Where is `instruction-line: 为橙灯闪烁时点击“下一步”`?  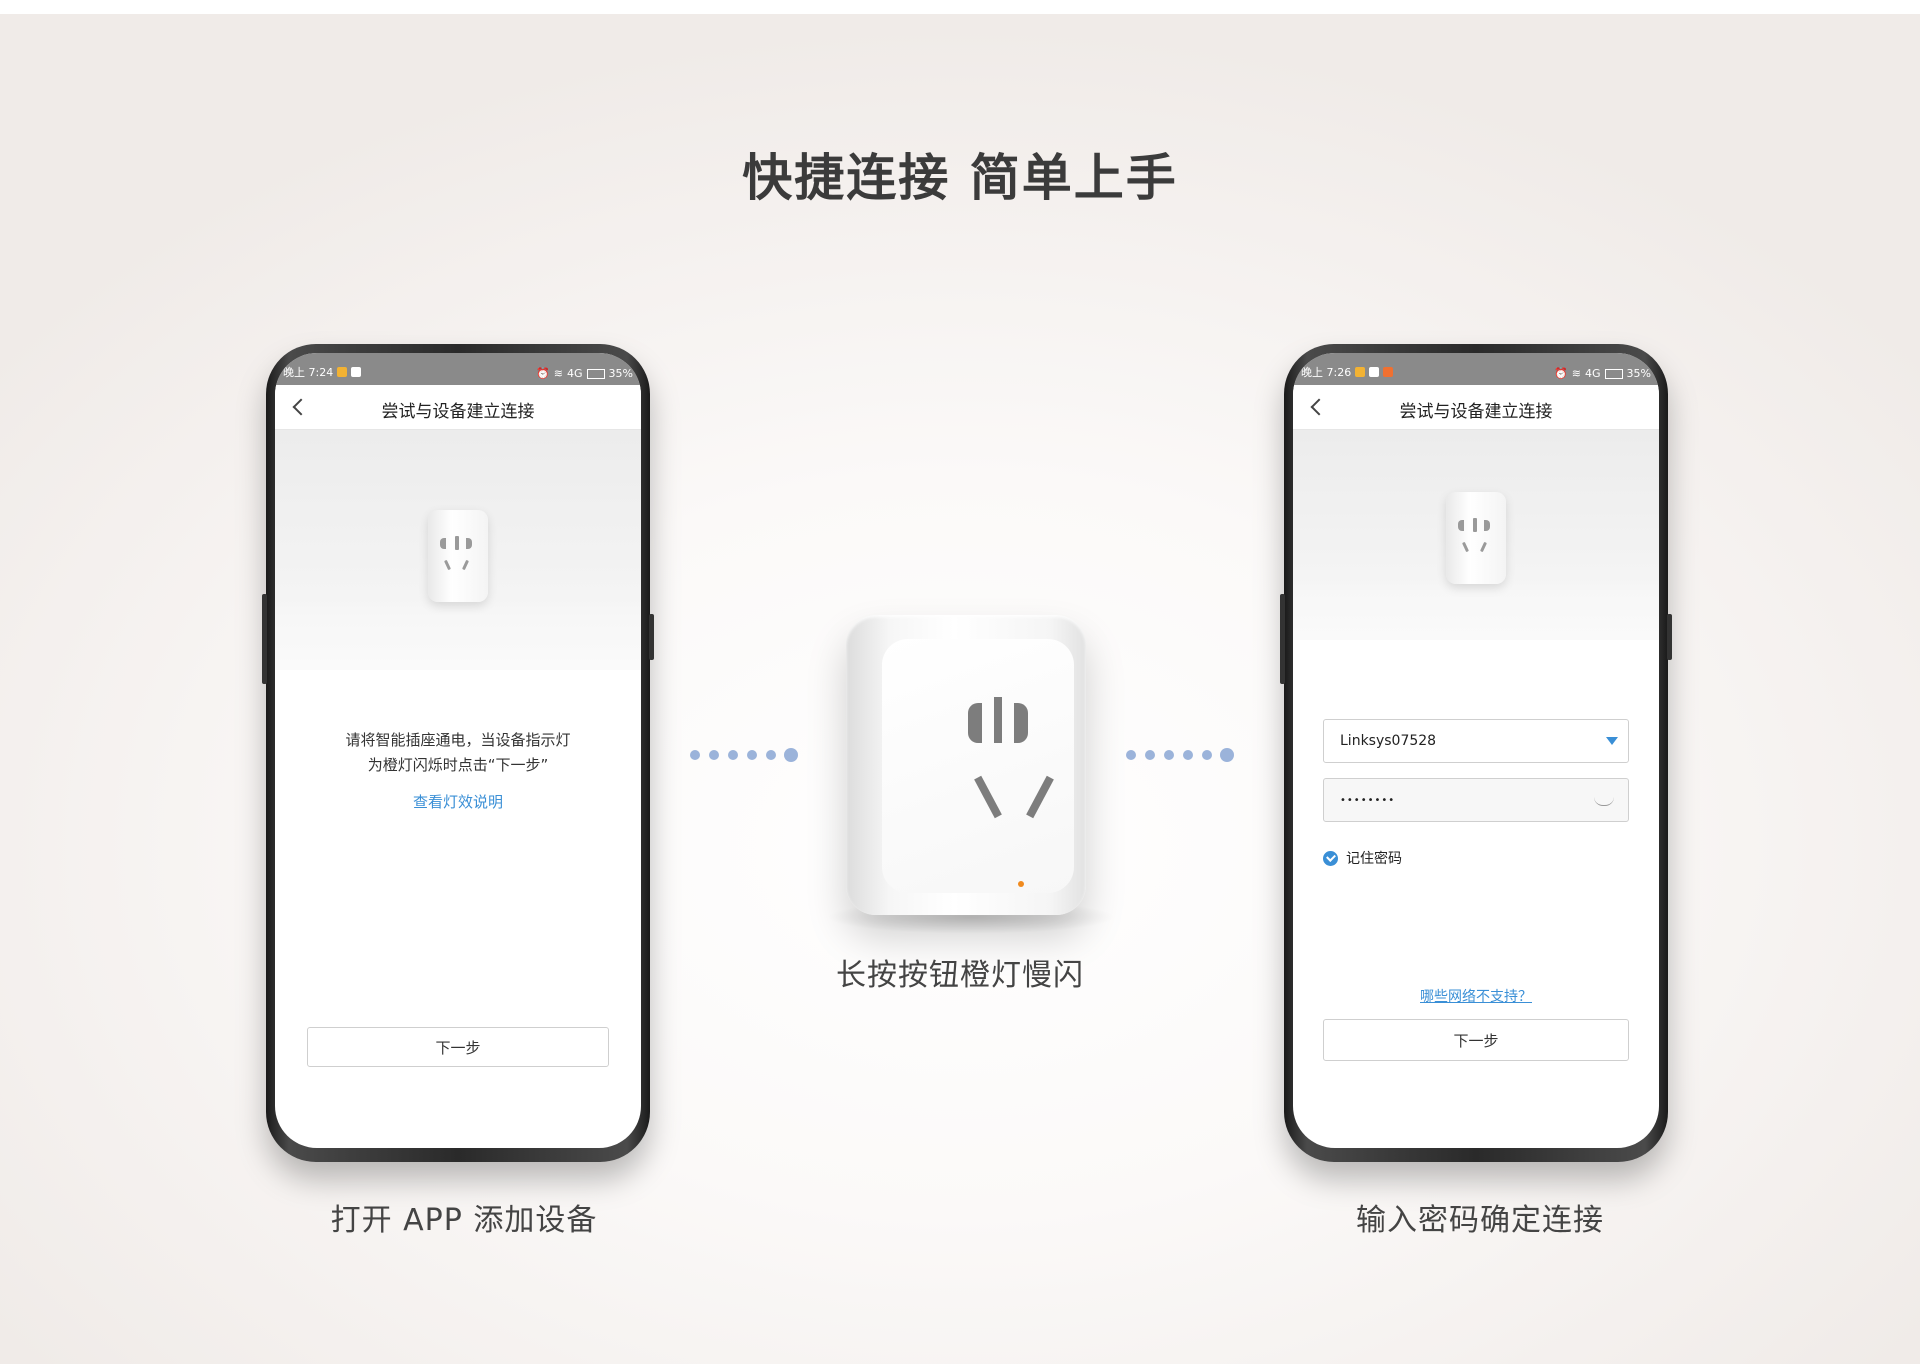
instruction-line: 为橙灯闪烁时点击“下一步” is located at coordinates (458, 765).